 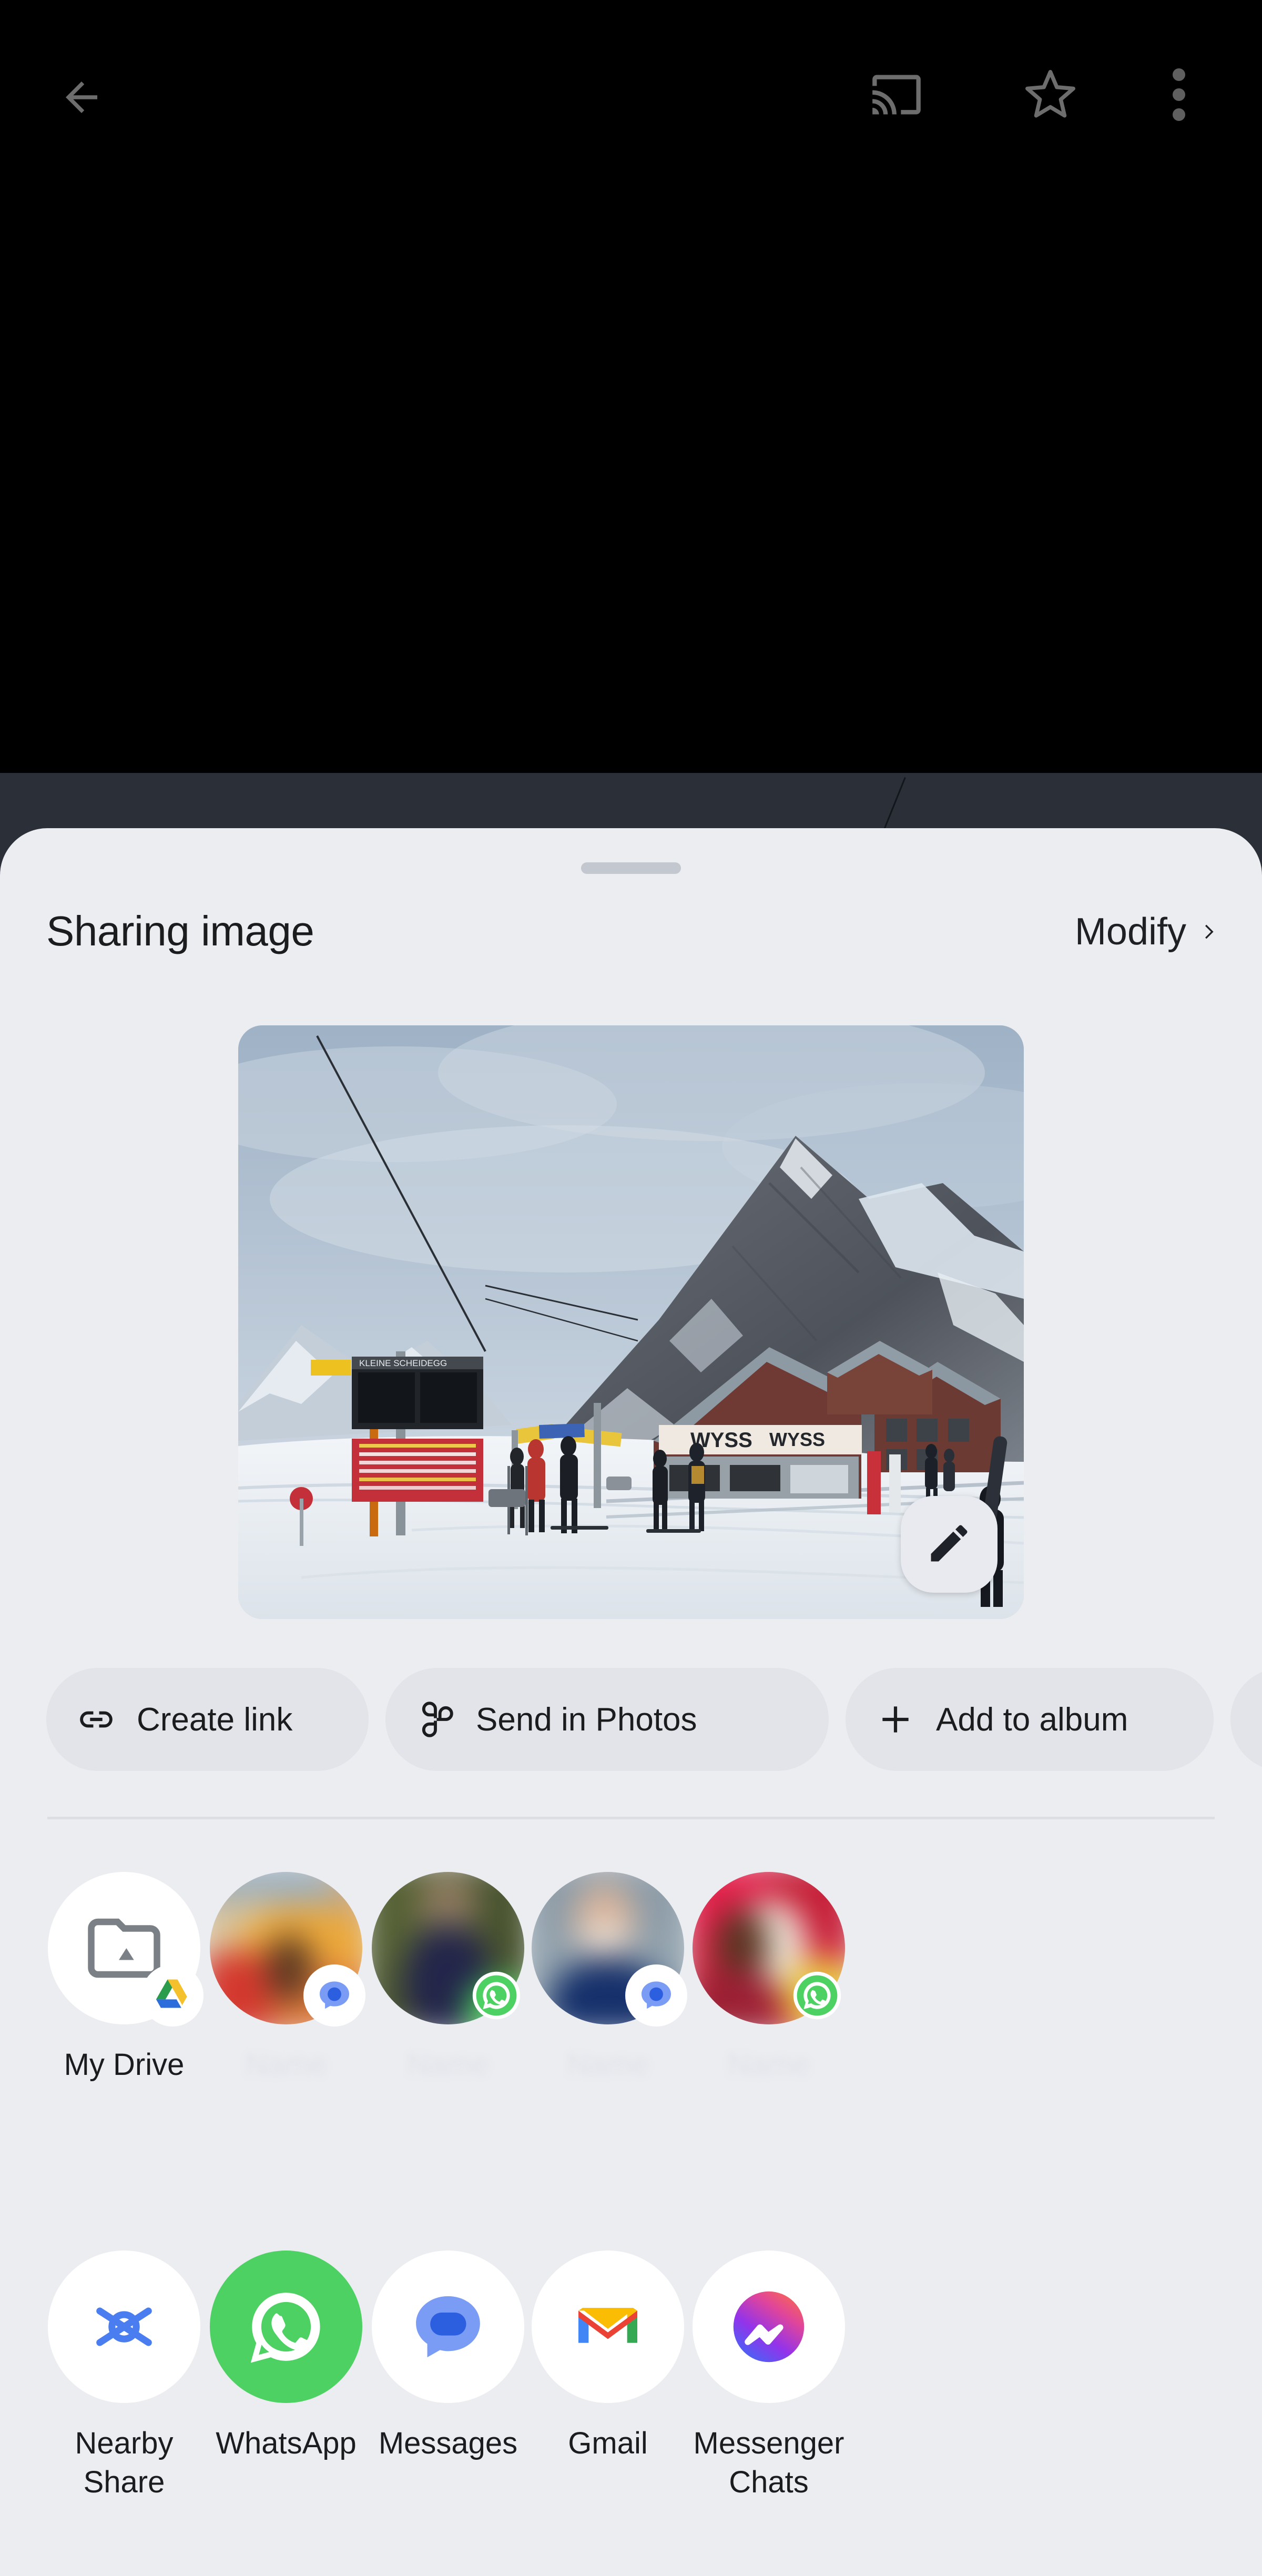 I want to click on share-targets-contacts-row: My Drive Name Name Name Name, so click(x=631, y=1995).